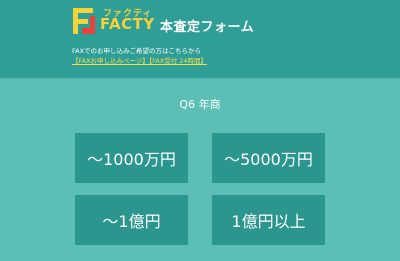 This screenshot has width=400, height=261. Describe the element at coordinates (131, 158) in the screenshot. I see `option-button-under-10m: ～1000万円` at that location.